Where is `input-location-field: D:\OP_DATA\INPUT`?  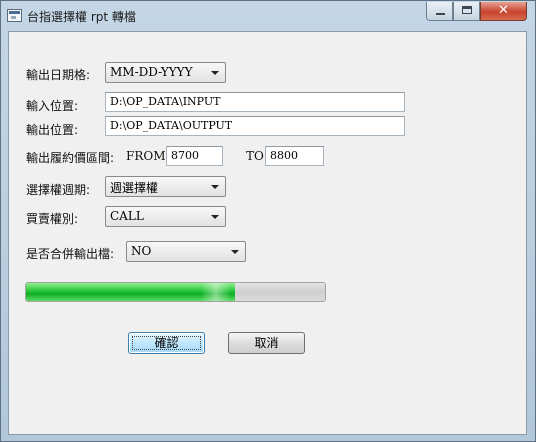
input-location-field: D:\OP_DATA\INPUT is located at coordinates (255, 102).